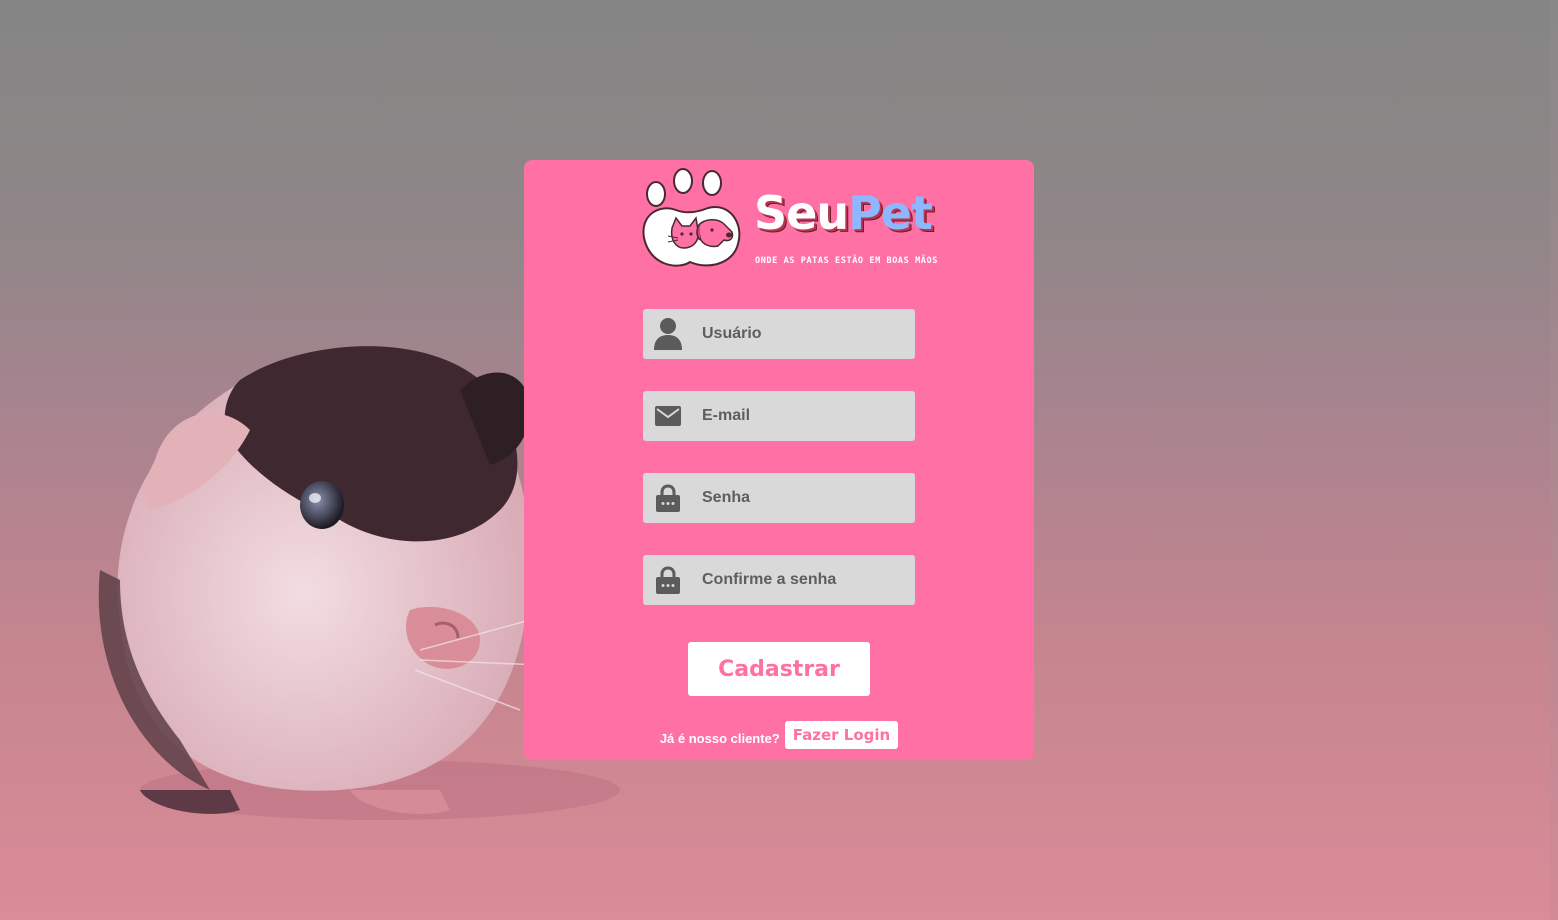 The image size is (1558, 920). Describe the element at coordinates (719, 738) in the screenshot. I see `login-question-text: Já é nosso cliente?` at that location.